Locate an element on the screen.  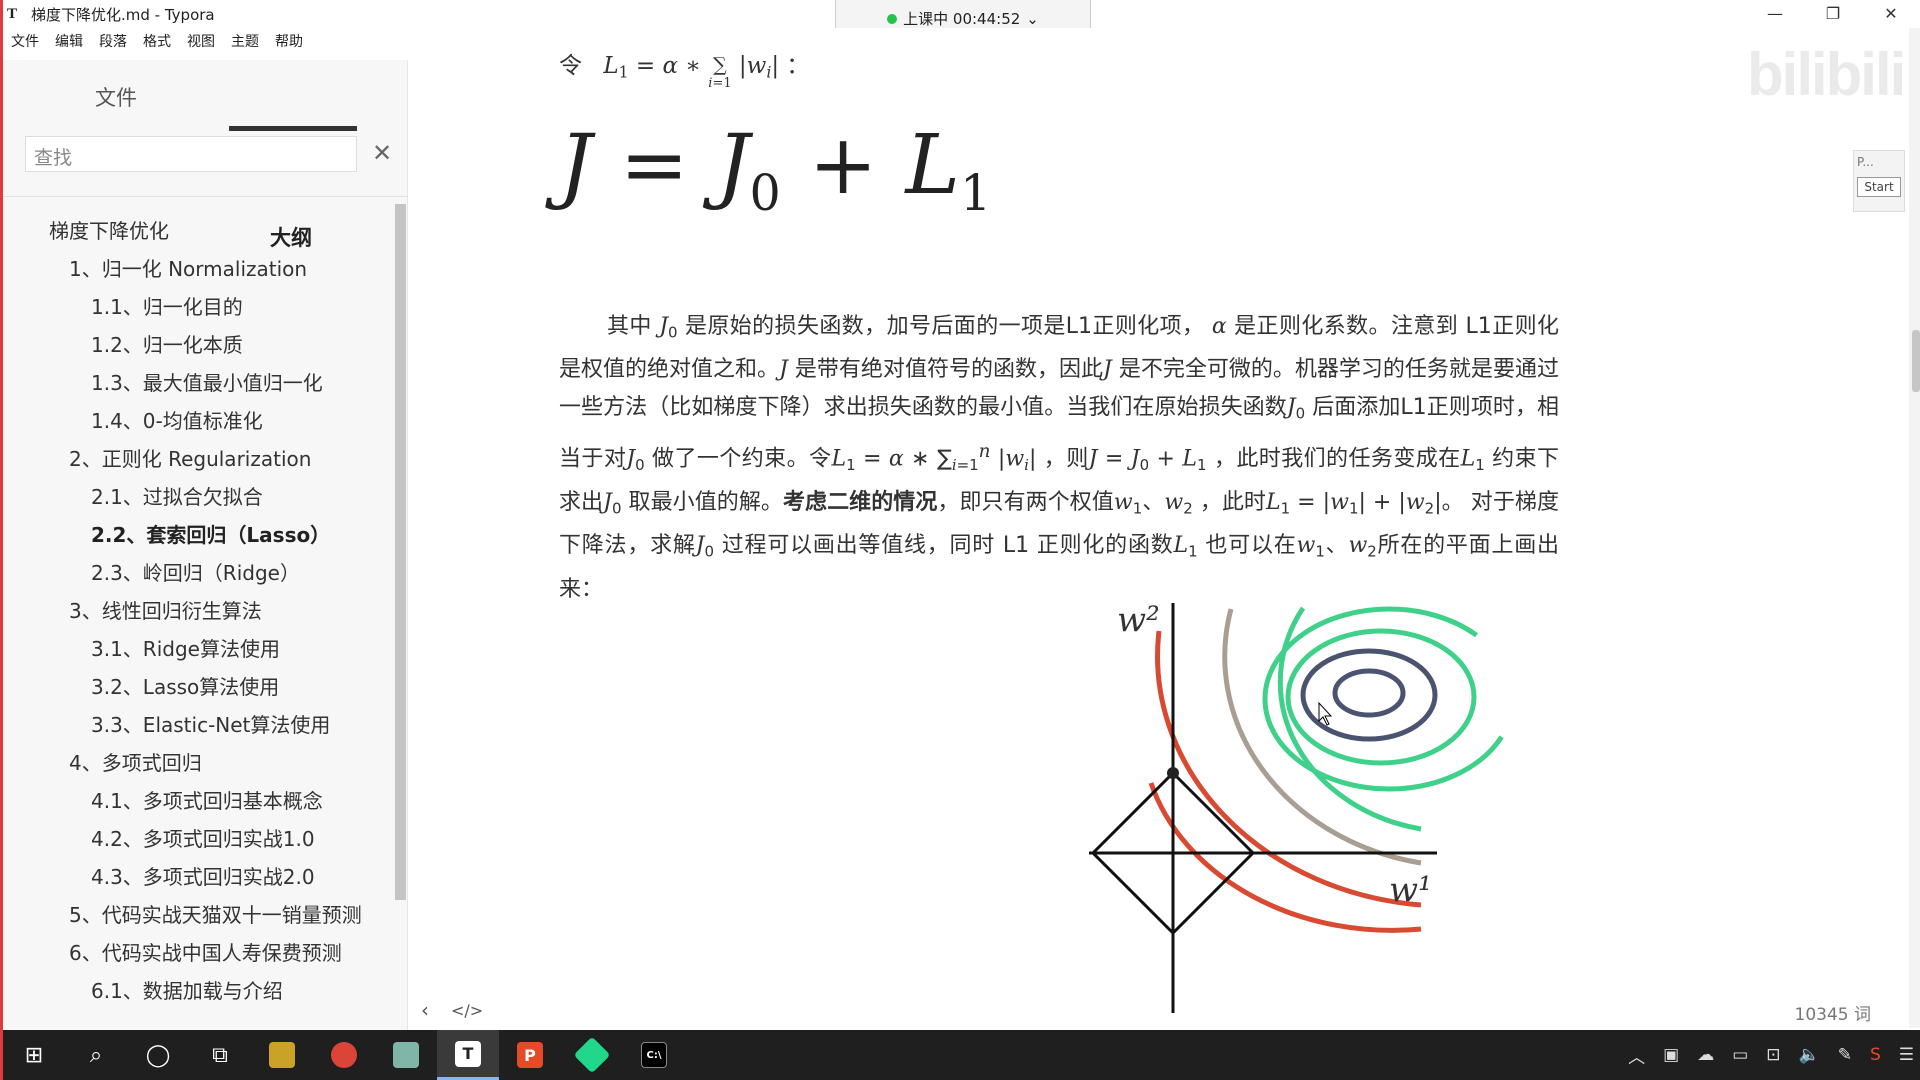
outline-item: 3.2、Lasso算法使用 is located at coordinates (198, 687).